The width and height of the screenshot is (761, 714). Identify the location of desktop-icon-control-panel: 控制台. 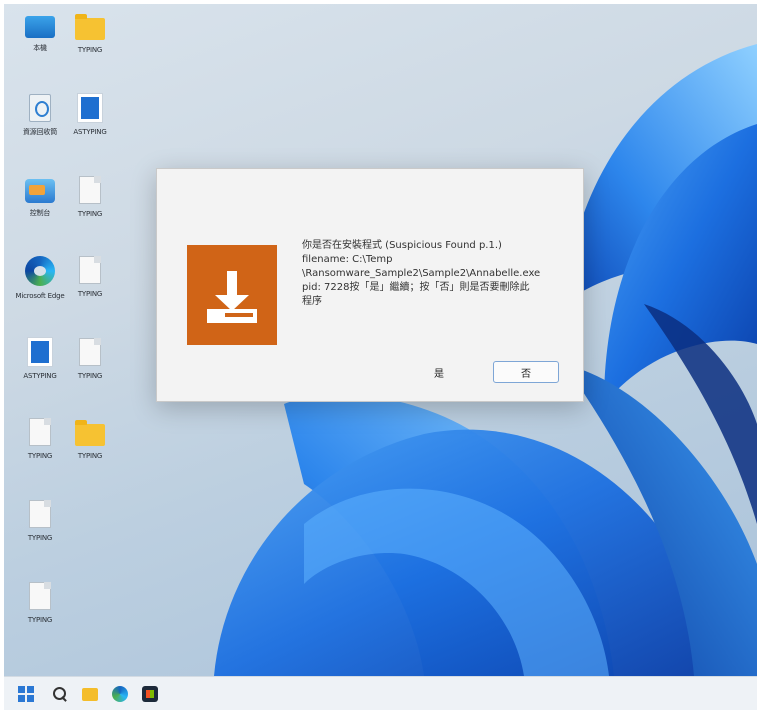
(40, 197).